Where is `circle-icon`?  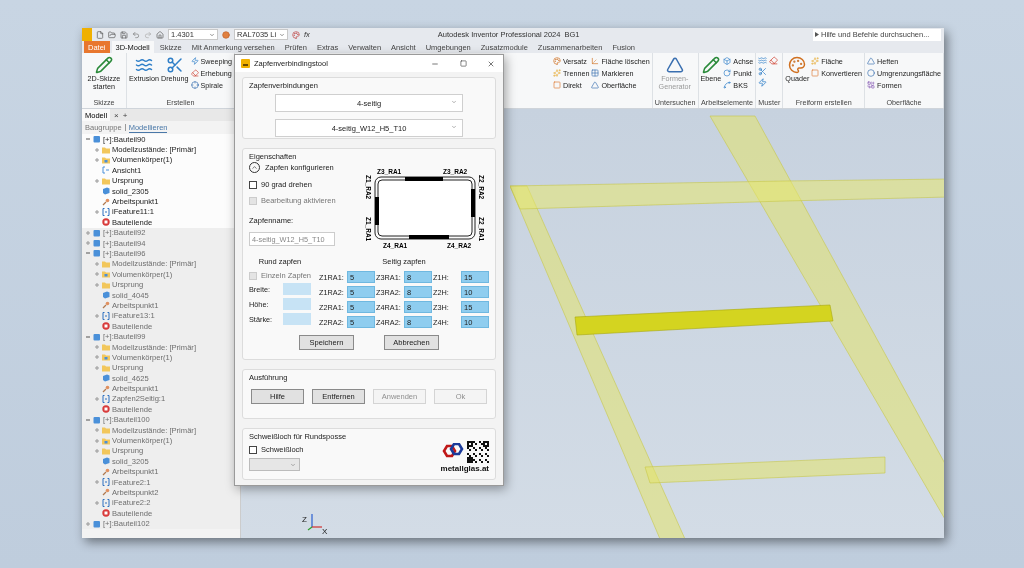
circle-icon is located at coordinates (871, 73).